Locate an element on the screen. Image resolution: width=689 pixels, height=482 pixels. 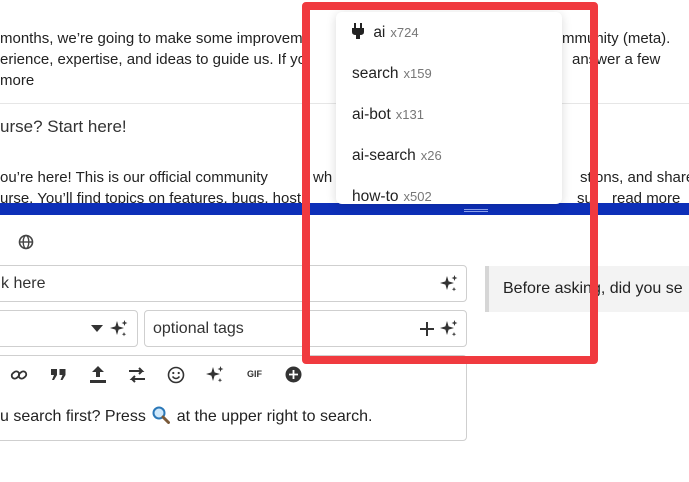
category-select is located at coordinates (69, 328).